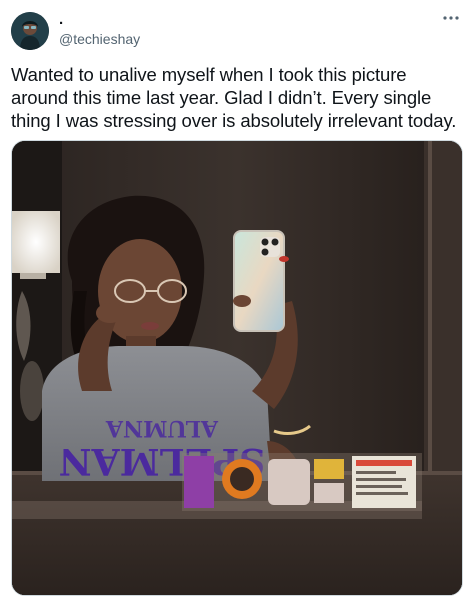 This screenshot has width=473, height=607. Describe the element at coordinates (99, 39) in the screenshot. I see `user-handle: @techieshay` at that location.